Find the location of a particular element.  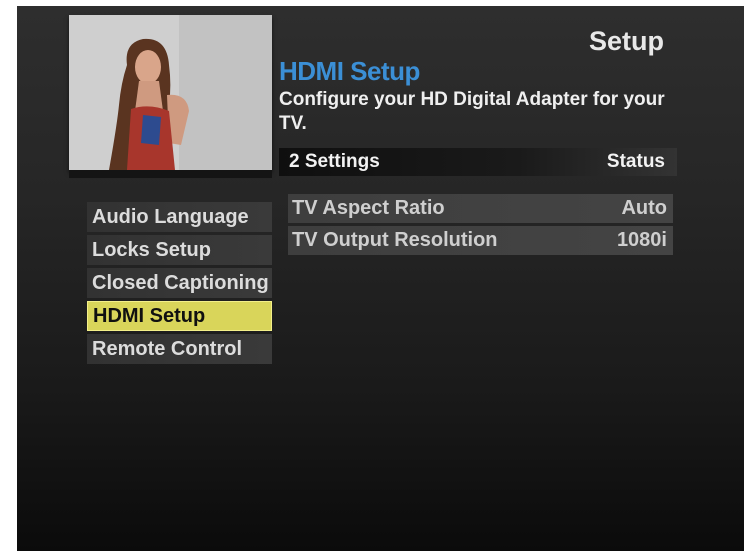

preview-image is located at coordinates (170, 92).